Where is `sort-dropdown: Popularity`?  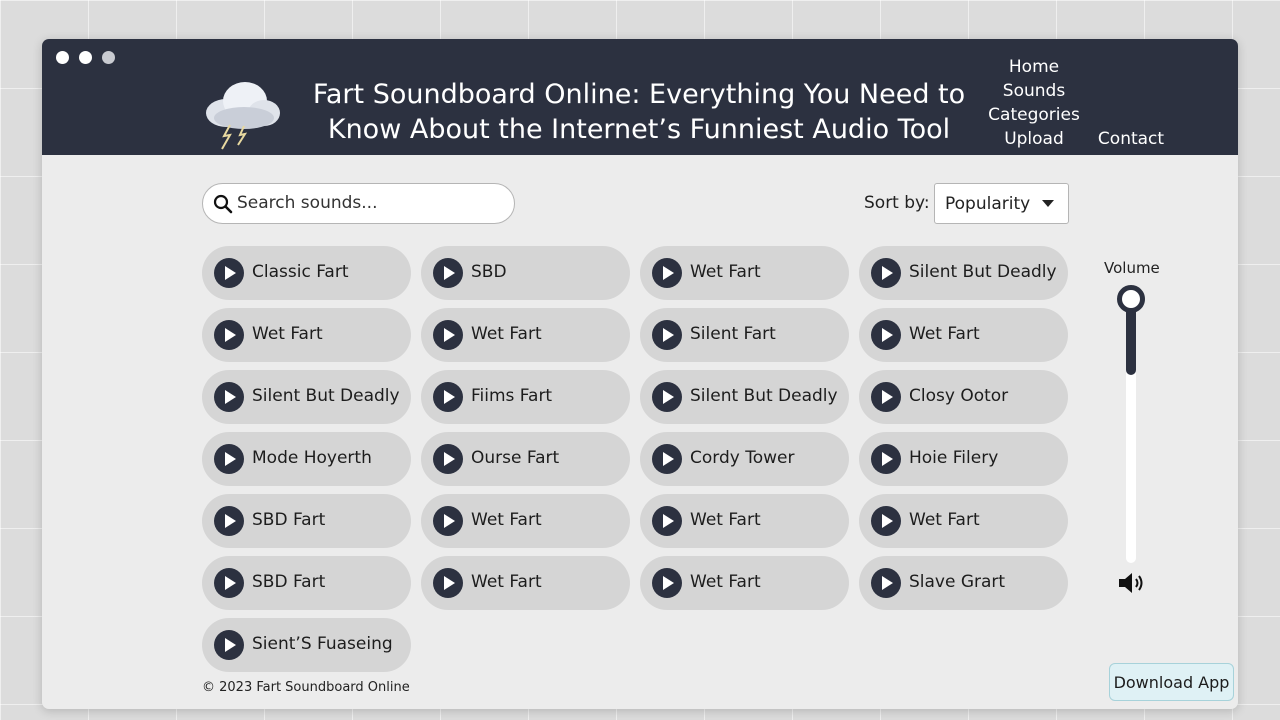 sort-dropdown: Popularity is located at coordinates (1001, 203).